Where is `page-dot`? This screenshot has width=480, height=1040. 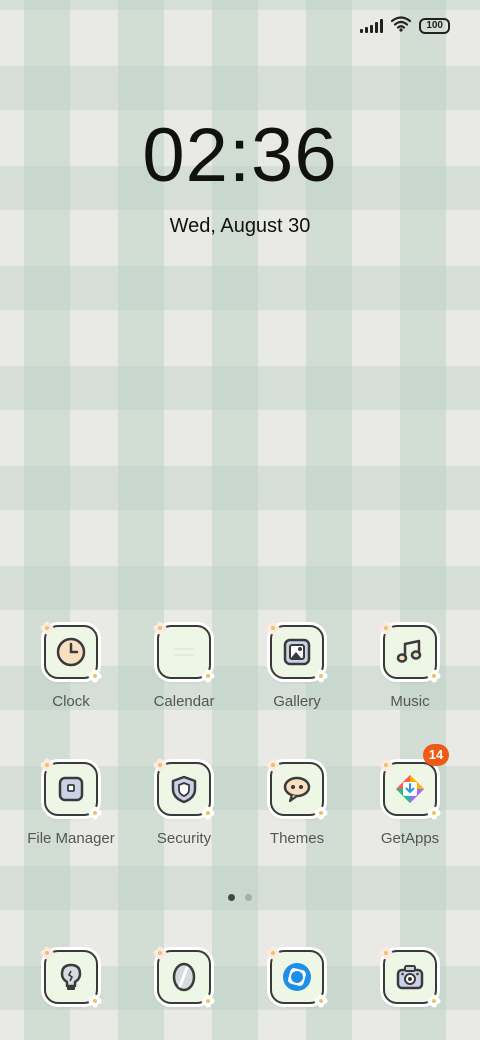
page-dot is located at coordinates (248, 897).